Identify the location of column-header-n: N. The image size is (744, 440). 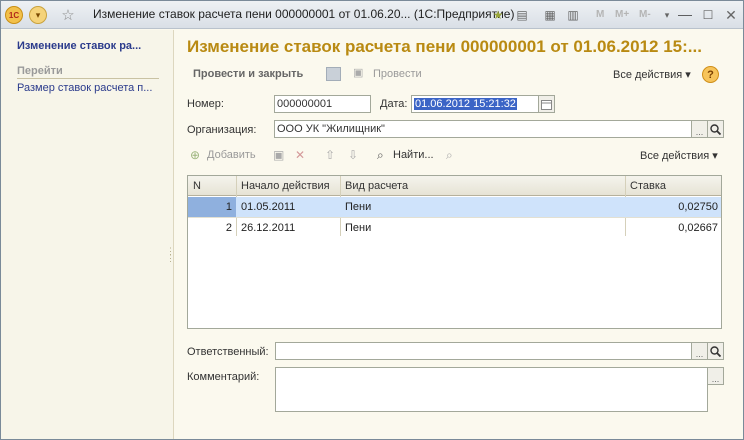
(197, 186).